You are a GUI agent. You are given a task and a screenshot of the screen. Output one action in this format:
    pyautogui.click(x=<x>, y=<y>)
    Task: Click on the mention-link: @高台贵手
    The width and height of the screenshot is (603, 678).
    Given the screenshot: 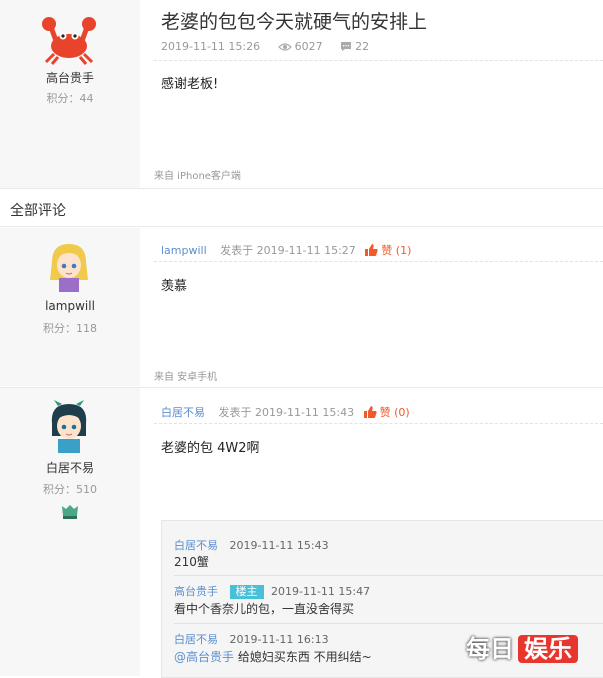 What is the action you would take?
    pyautogui.click(x=204, y=657)
    